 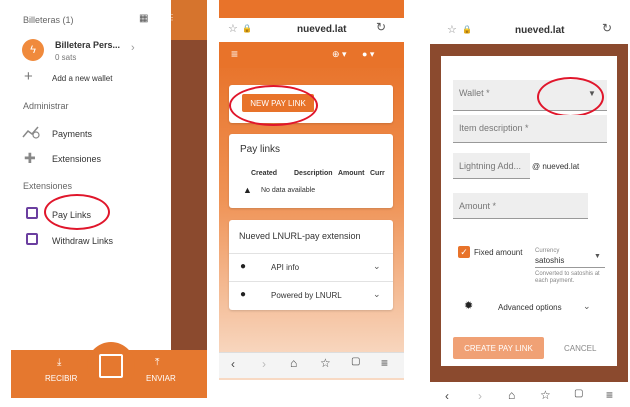 What do you see at coordinates (76, 159) in the screenshot?
I see `extensions-link: Extensiones` at bounding box center [76, 159].